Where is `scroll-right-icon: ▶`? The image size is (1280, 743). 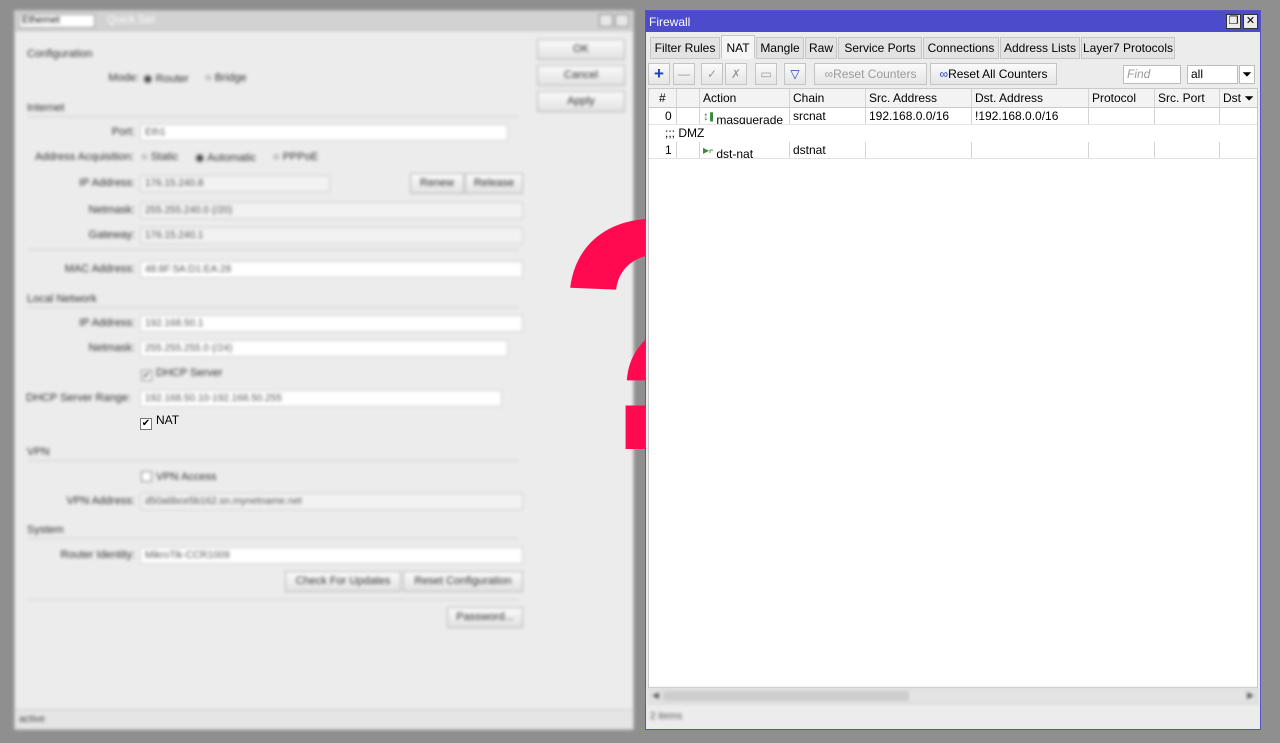
scroll-right-icon: ▶ is located at coordinates (1250, 695).